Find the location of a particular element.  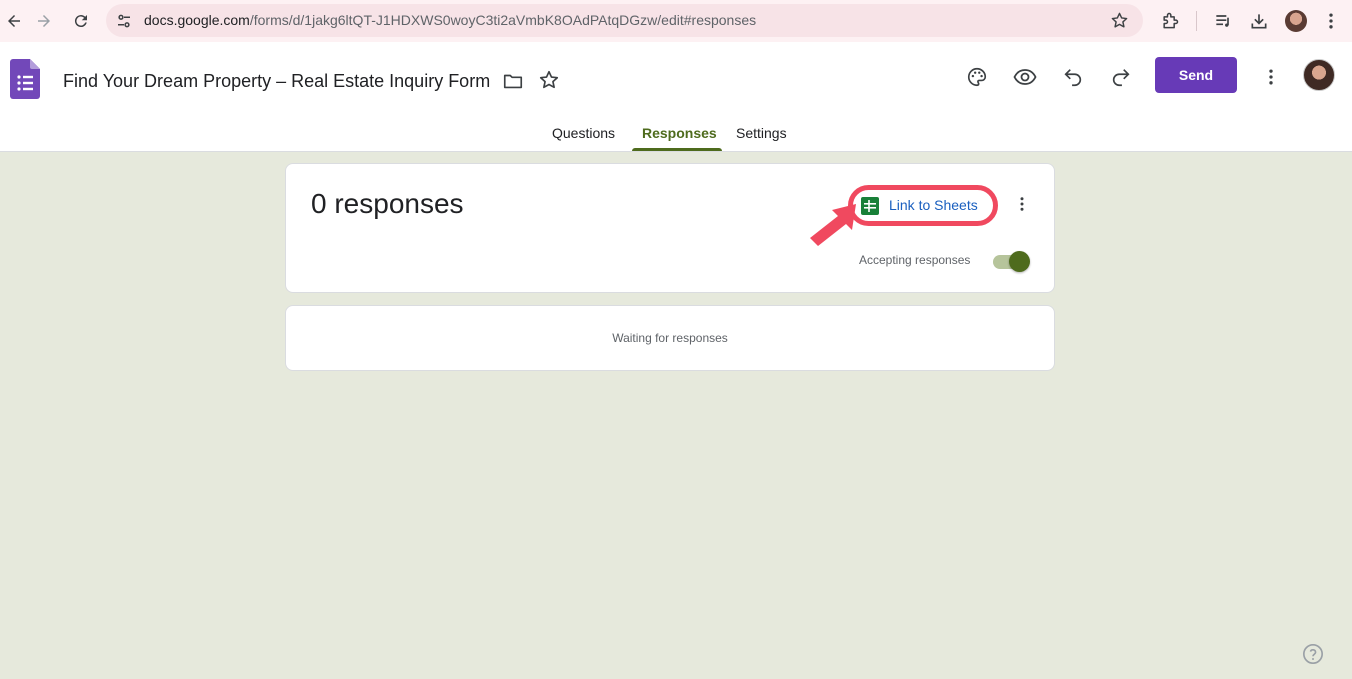

more-vert-icon is located at coordinates (1271, 77).